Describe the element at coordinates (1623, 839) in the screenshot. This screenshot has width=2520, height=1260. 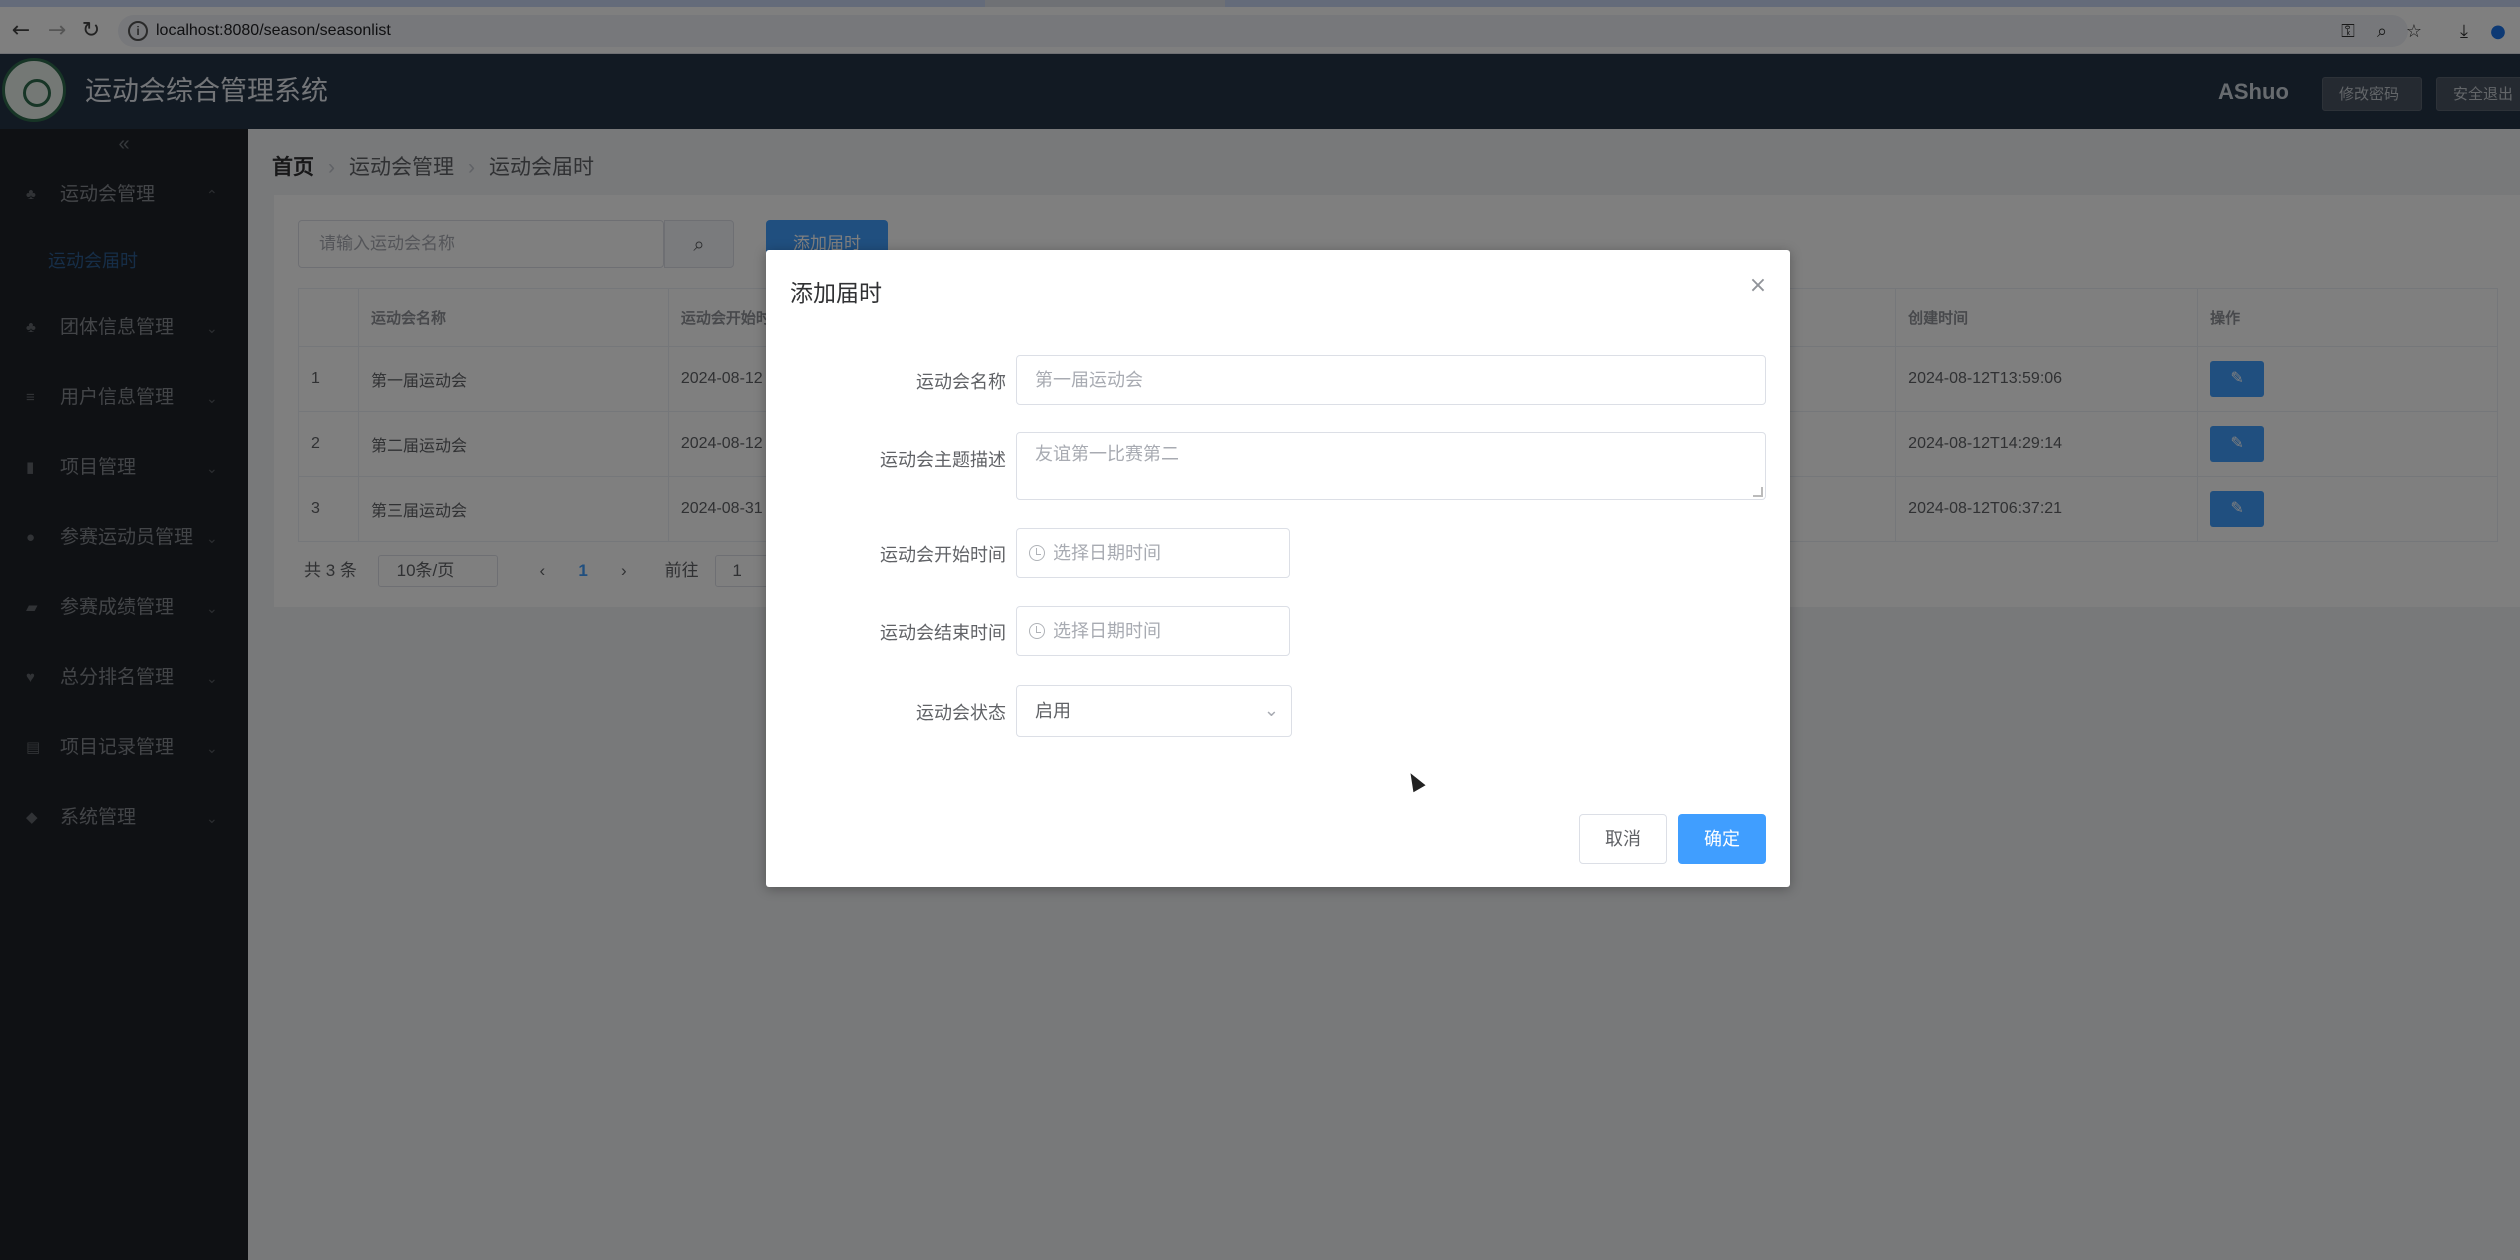
I see `cancel-button: 取消` at that location.